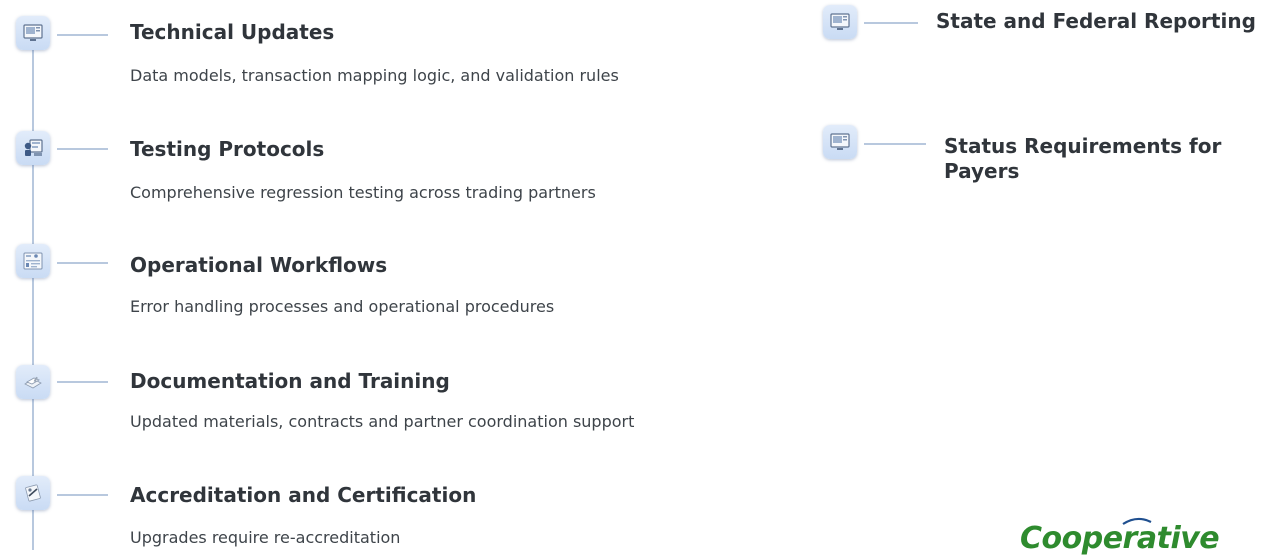 The image size is (1267, 556). What do you see at coordinates (33, 299) in the screenshot?
I see `timeline-line` at bounding box center [33, 299].